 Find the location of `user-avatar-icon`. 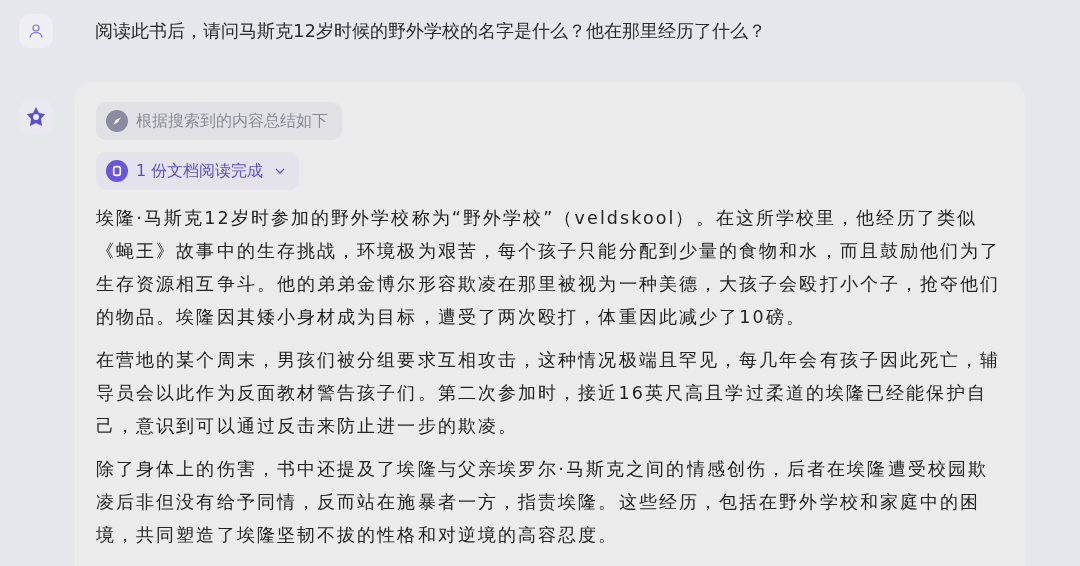

user-avatar-icon is located at coordinates (36, 31).